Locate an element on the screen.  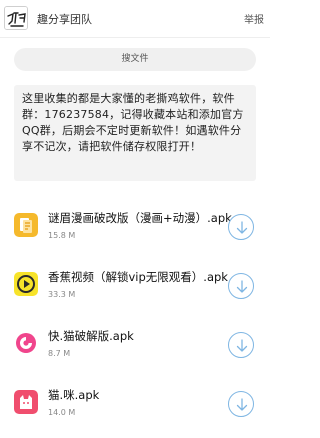
file-name: 香蕉视频（解锁vip无限观看）.apk is located at coordinates (142, 277).